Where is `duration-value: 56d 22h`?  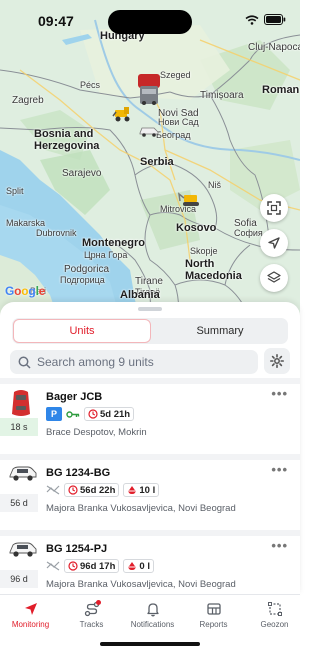 duration-value: 56d 22h is located at coordinates (98, 490).